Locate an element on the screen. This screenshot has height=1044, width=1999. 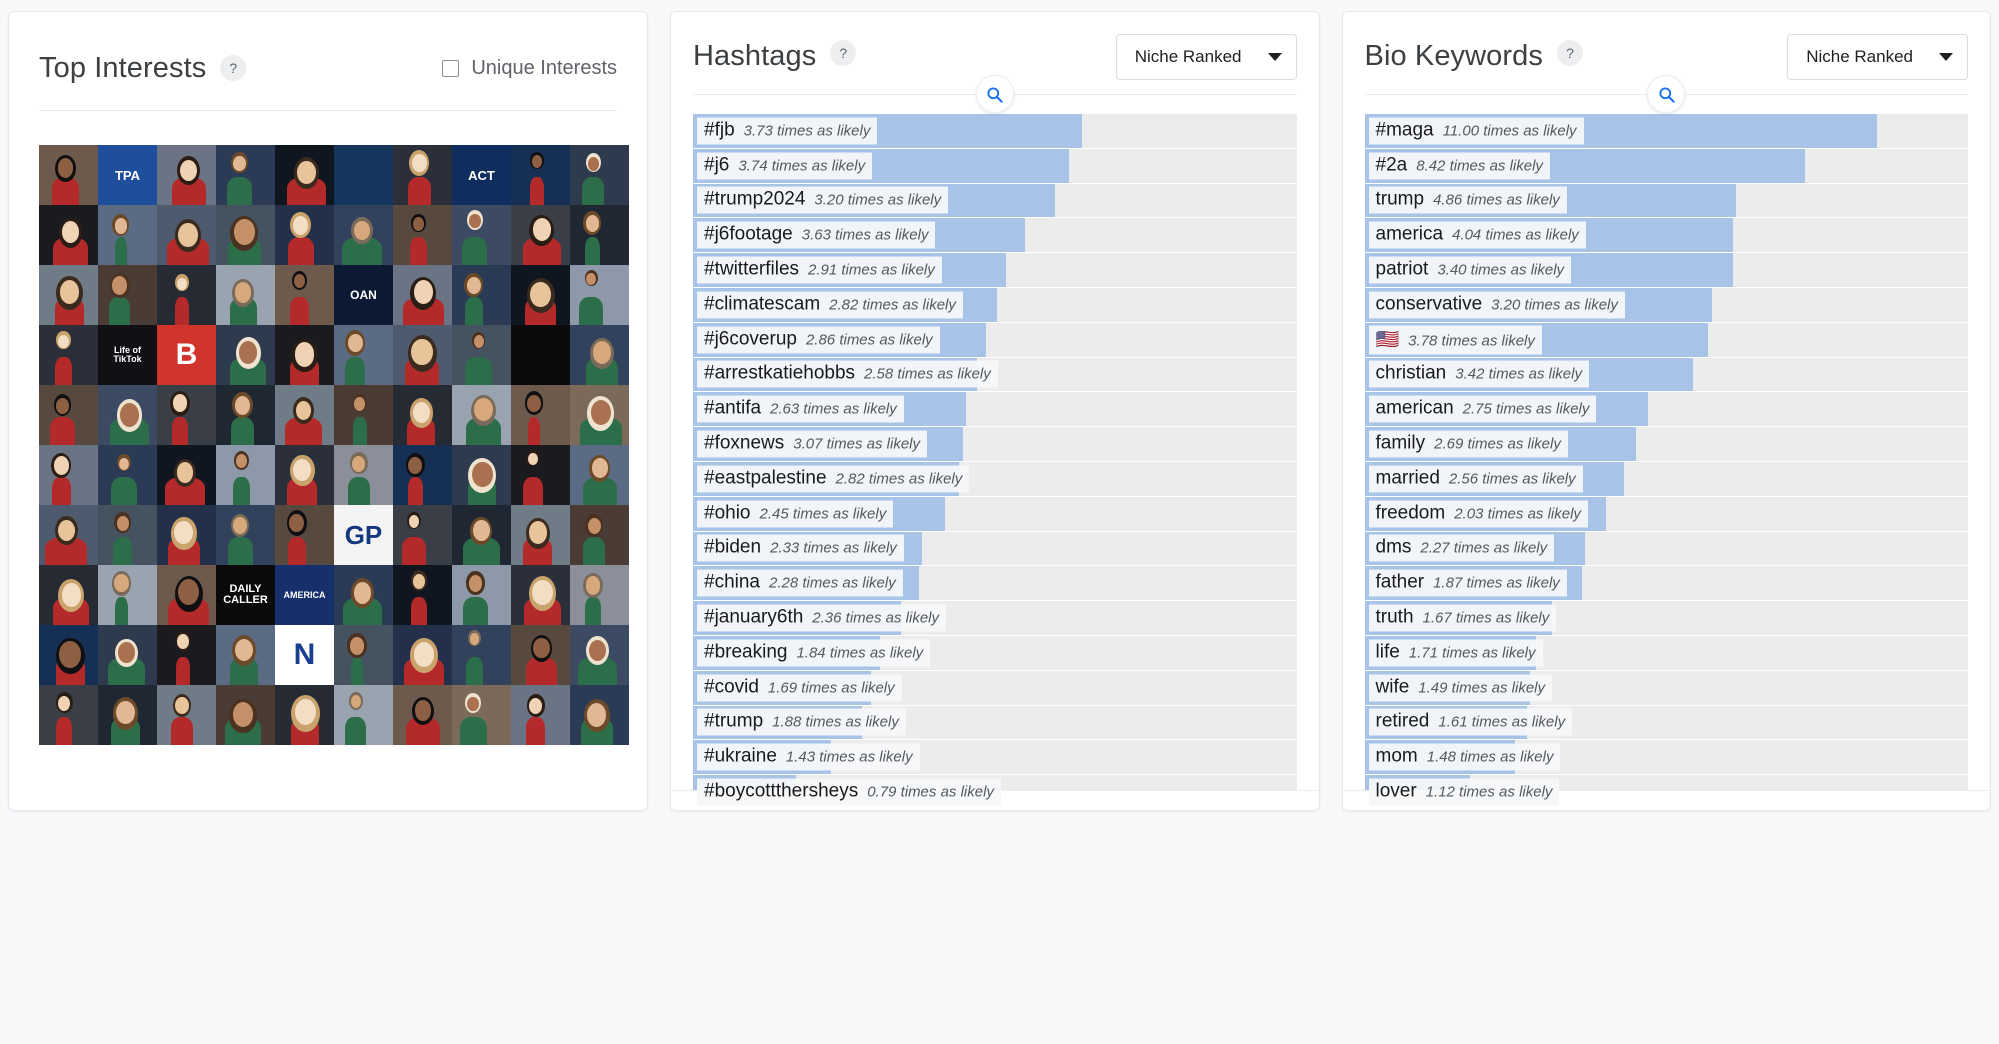
bar-row: dms 2.27 times as likely is located at coordinates (1666, 549).